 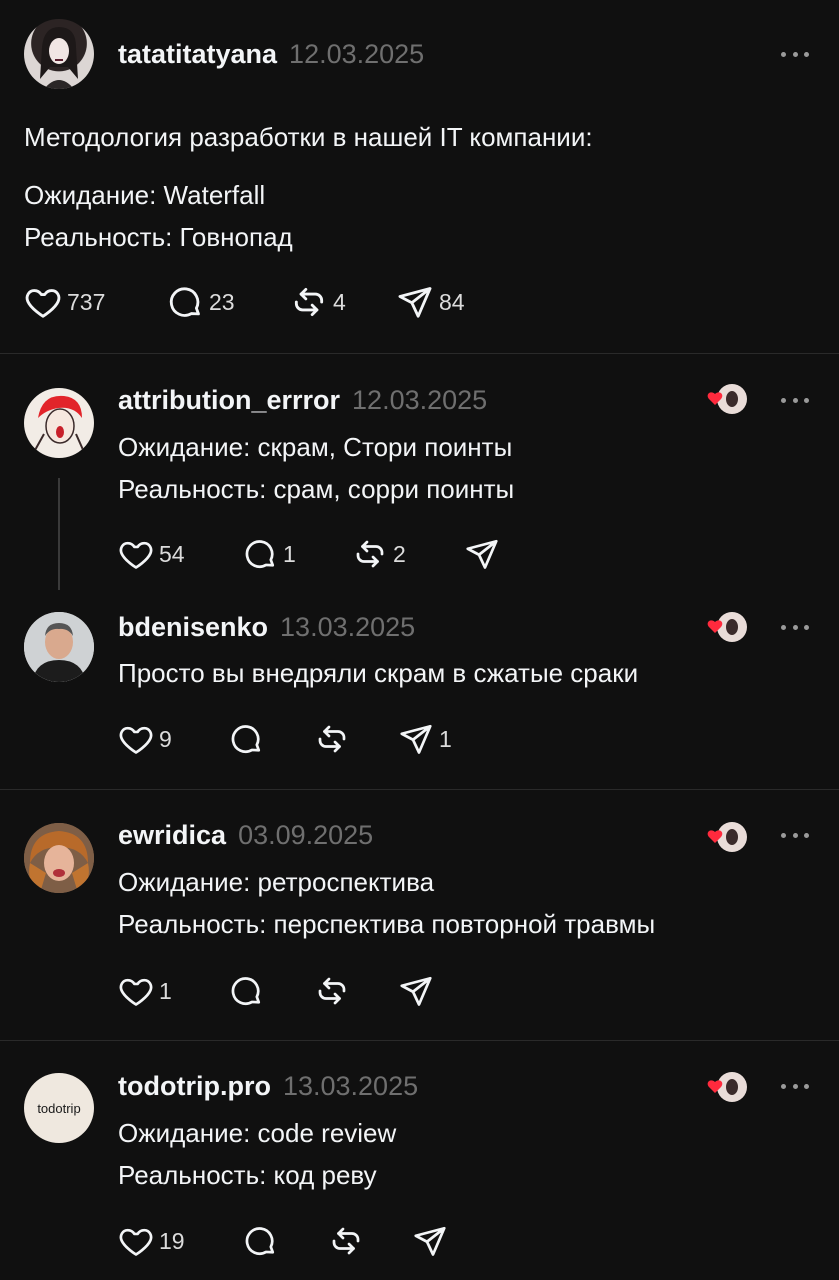 What do you see at coordinates (222, 301) in the screenshot?
I see `comment-count: 23` at bounding box center [222, 301].